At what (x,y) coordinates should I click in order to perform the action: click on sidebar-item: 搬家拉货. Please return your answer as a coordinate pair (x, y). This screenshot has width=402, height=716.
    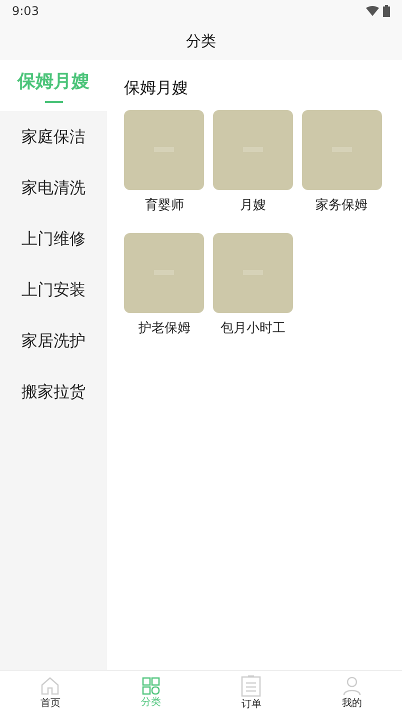
    Looking at the image, I should click on (53, 391).